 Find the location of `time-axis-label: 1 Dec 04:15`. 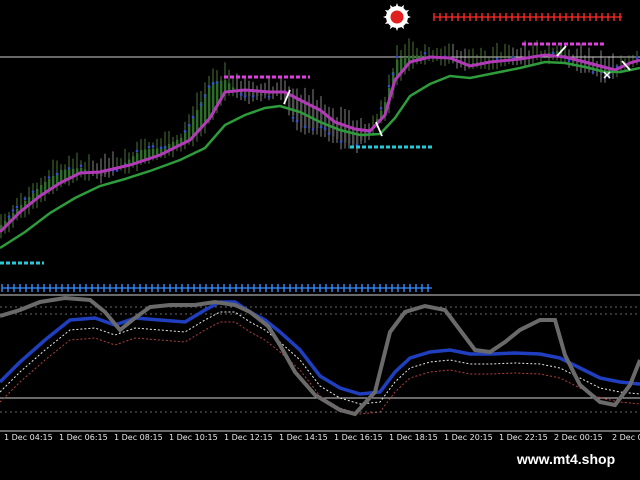

time-axis-label: 1 Dec 04:15 is located at coordinates (28, 437).